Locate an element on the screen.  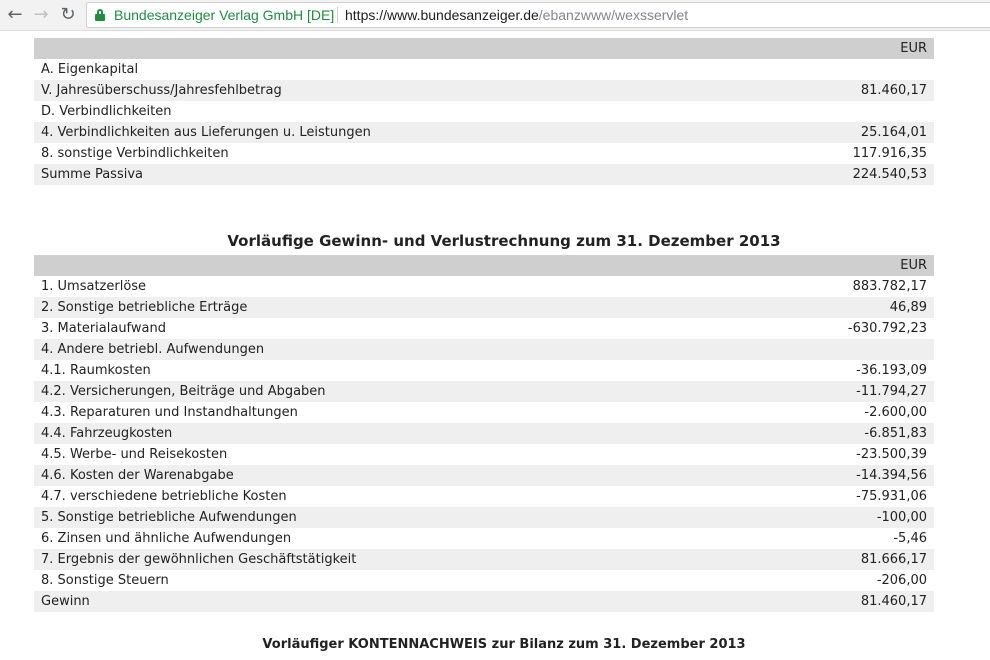
row-amount: 81.666,17 is located at coordinates (852, 559).